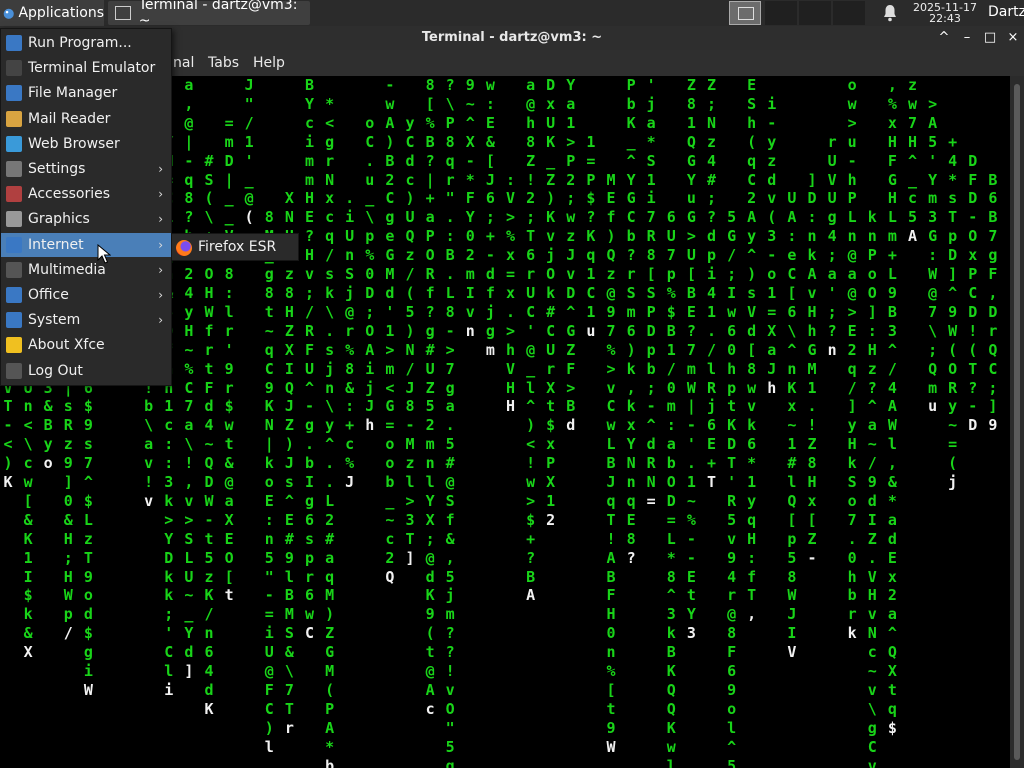  Describe the element at coordinates (8, 13) in the screenshot. I see `xfce-mouse-icon` at that location.